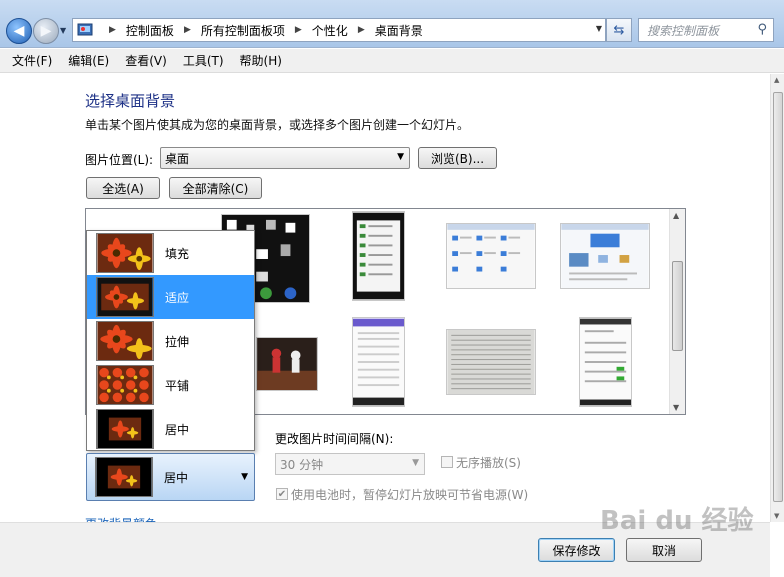 The width and height of the screenshot is (784, 577). I want to click on menu-edit: 编辑(E), so click(88, 60).